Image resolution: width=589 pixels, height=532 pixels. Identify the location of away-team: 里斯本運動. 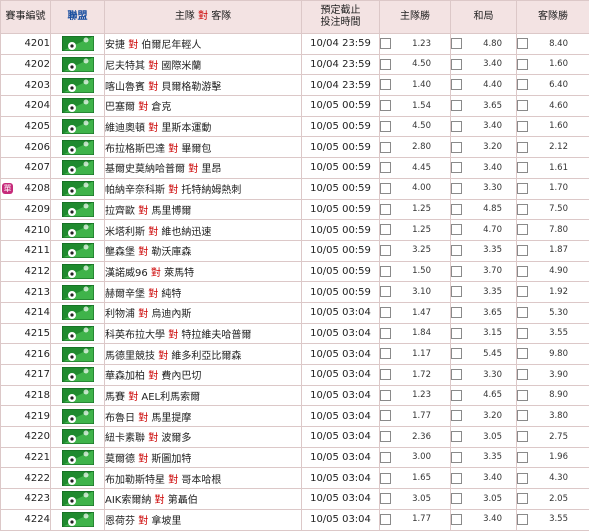
(186, 128).